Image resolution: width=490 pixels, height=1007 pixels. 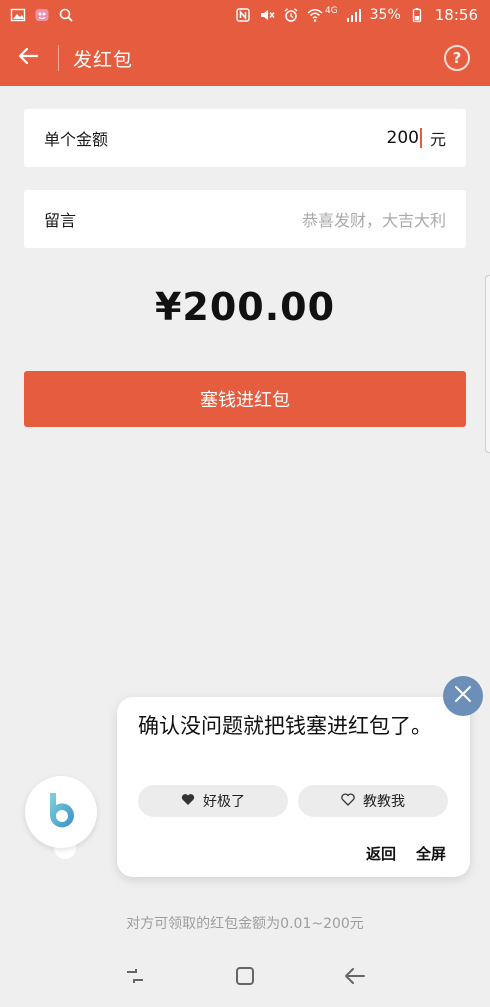 I want to click on back-arrow-icon, so click(x=355, y=978).